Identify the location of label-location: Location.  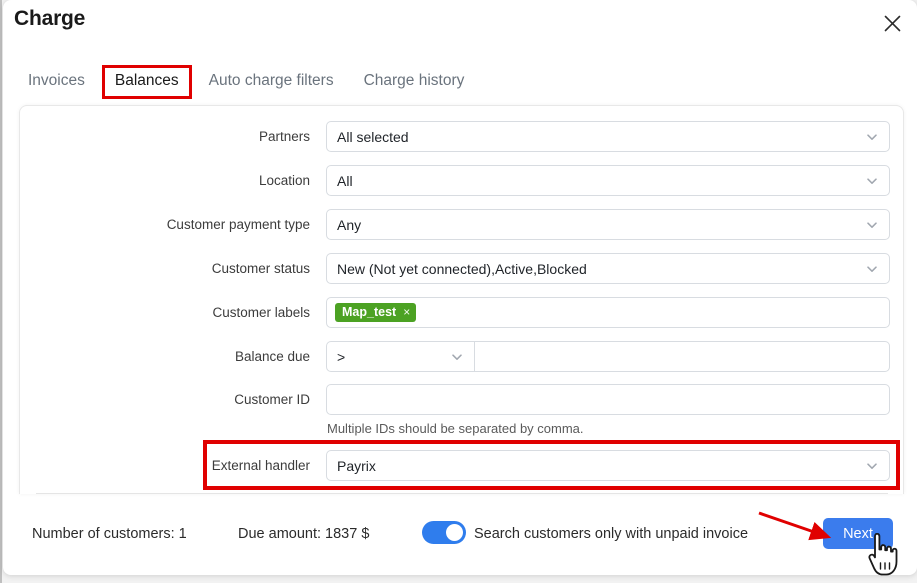
(284, 180).